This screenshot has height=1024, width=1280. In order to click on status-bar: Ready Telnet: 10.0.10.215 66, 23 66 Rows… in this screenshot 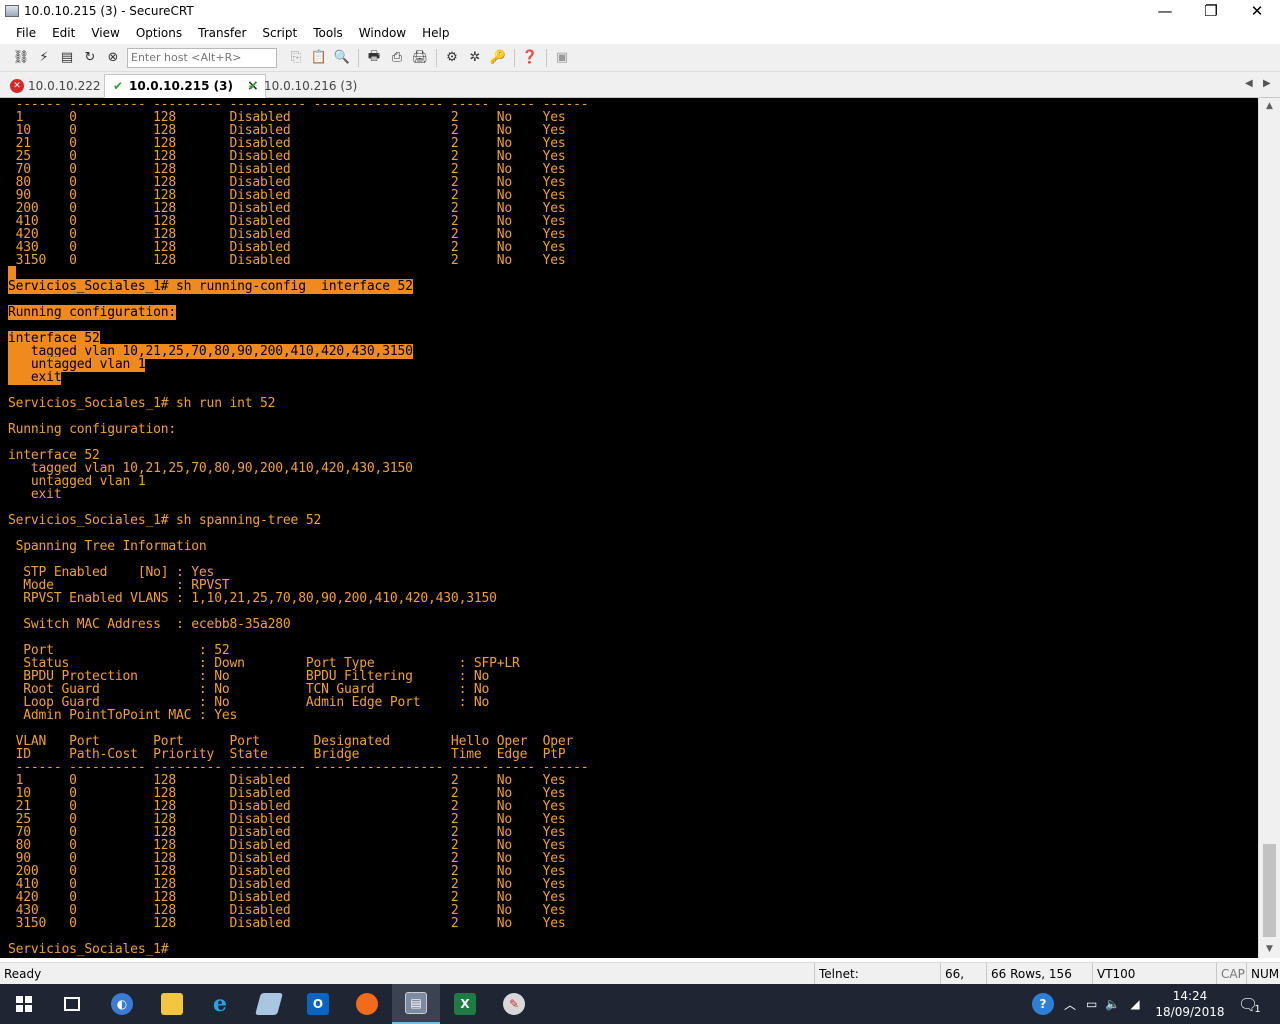, I will do `click(640, 982)`.